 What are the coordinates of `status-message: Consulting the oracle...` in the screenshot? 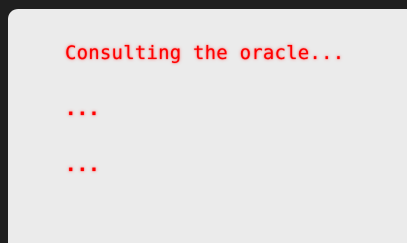 It's located at (205, 53).